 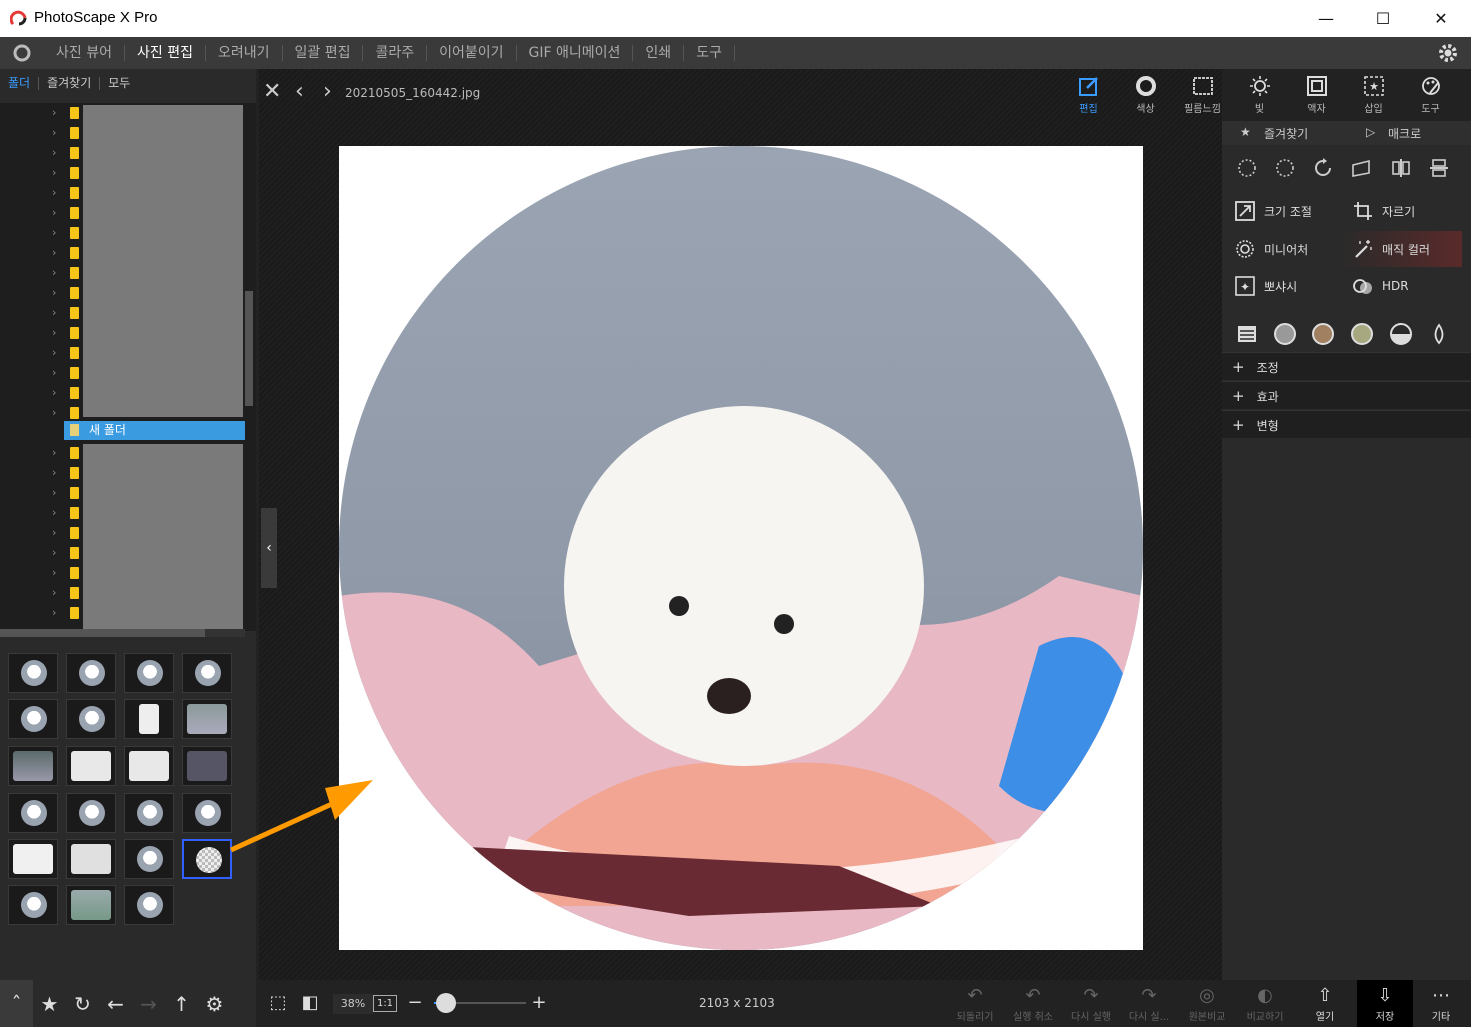 What do you see at coordinates (1278, 249) in the screenshot?
I see `miniature-button: 미니어처` at bounding box center [1278, 249].